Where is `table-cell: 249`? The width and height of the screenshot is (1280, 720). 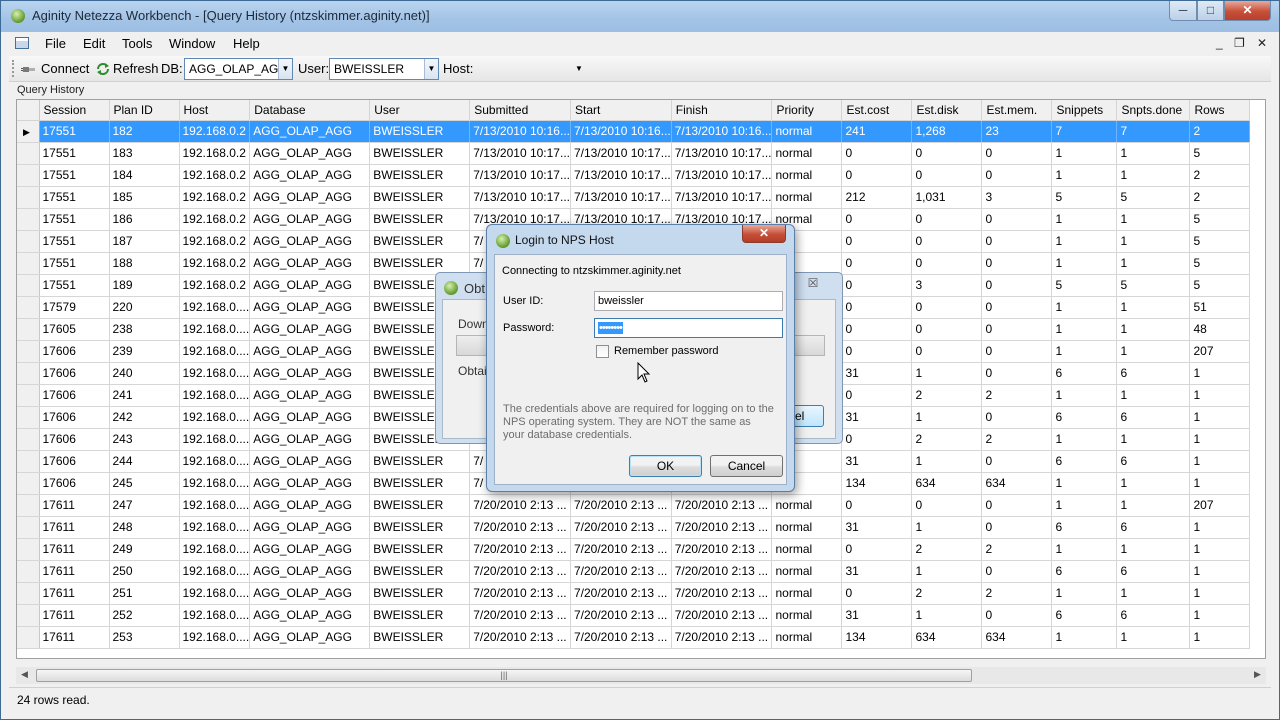
table-cell: 249 is located at coordinates (144, 549).